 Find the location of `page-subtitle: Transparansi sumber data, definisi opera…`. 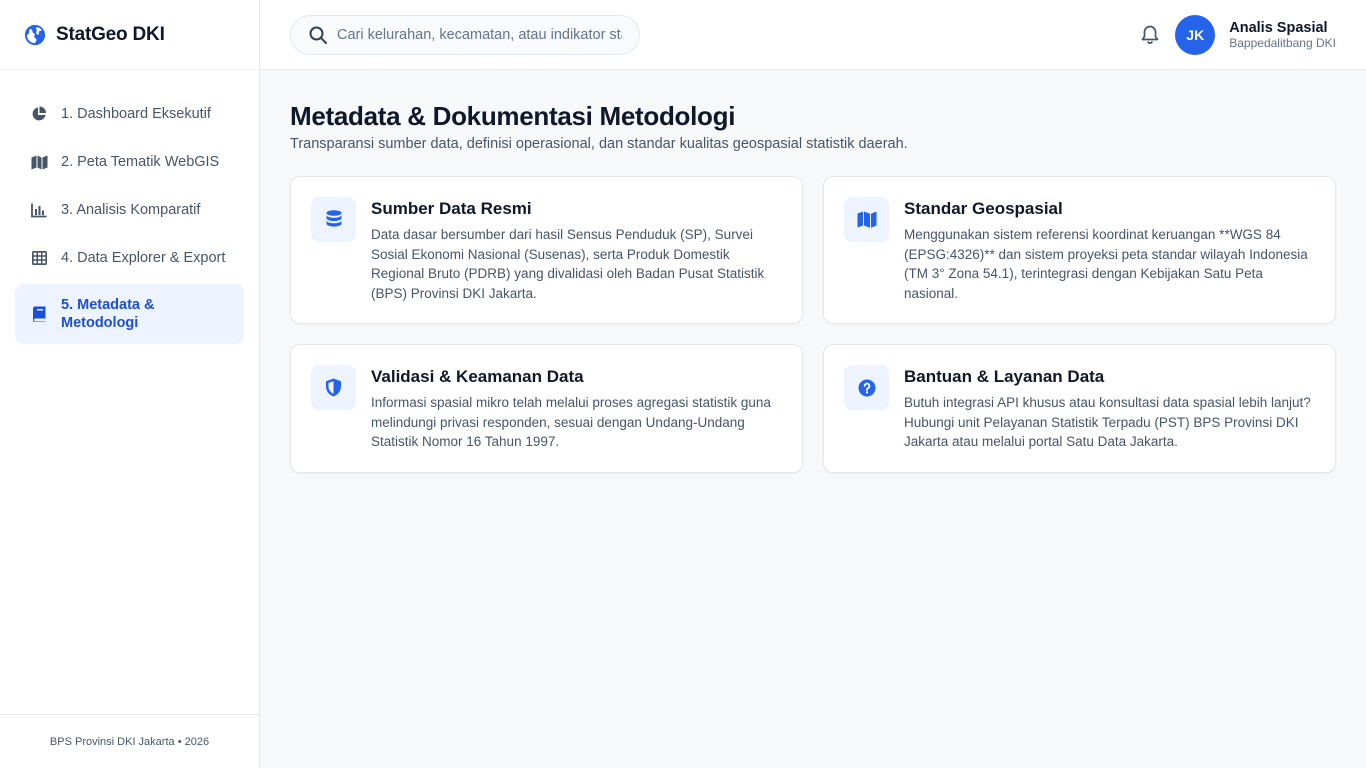

page-subtitle: Transparansi sumber data, definisi opera… is located at coordinates (599, 144).